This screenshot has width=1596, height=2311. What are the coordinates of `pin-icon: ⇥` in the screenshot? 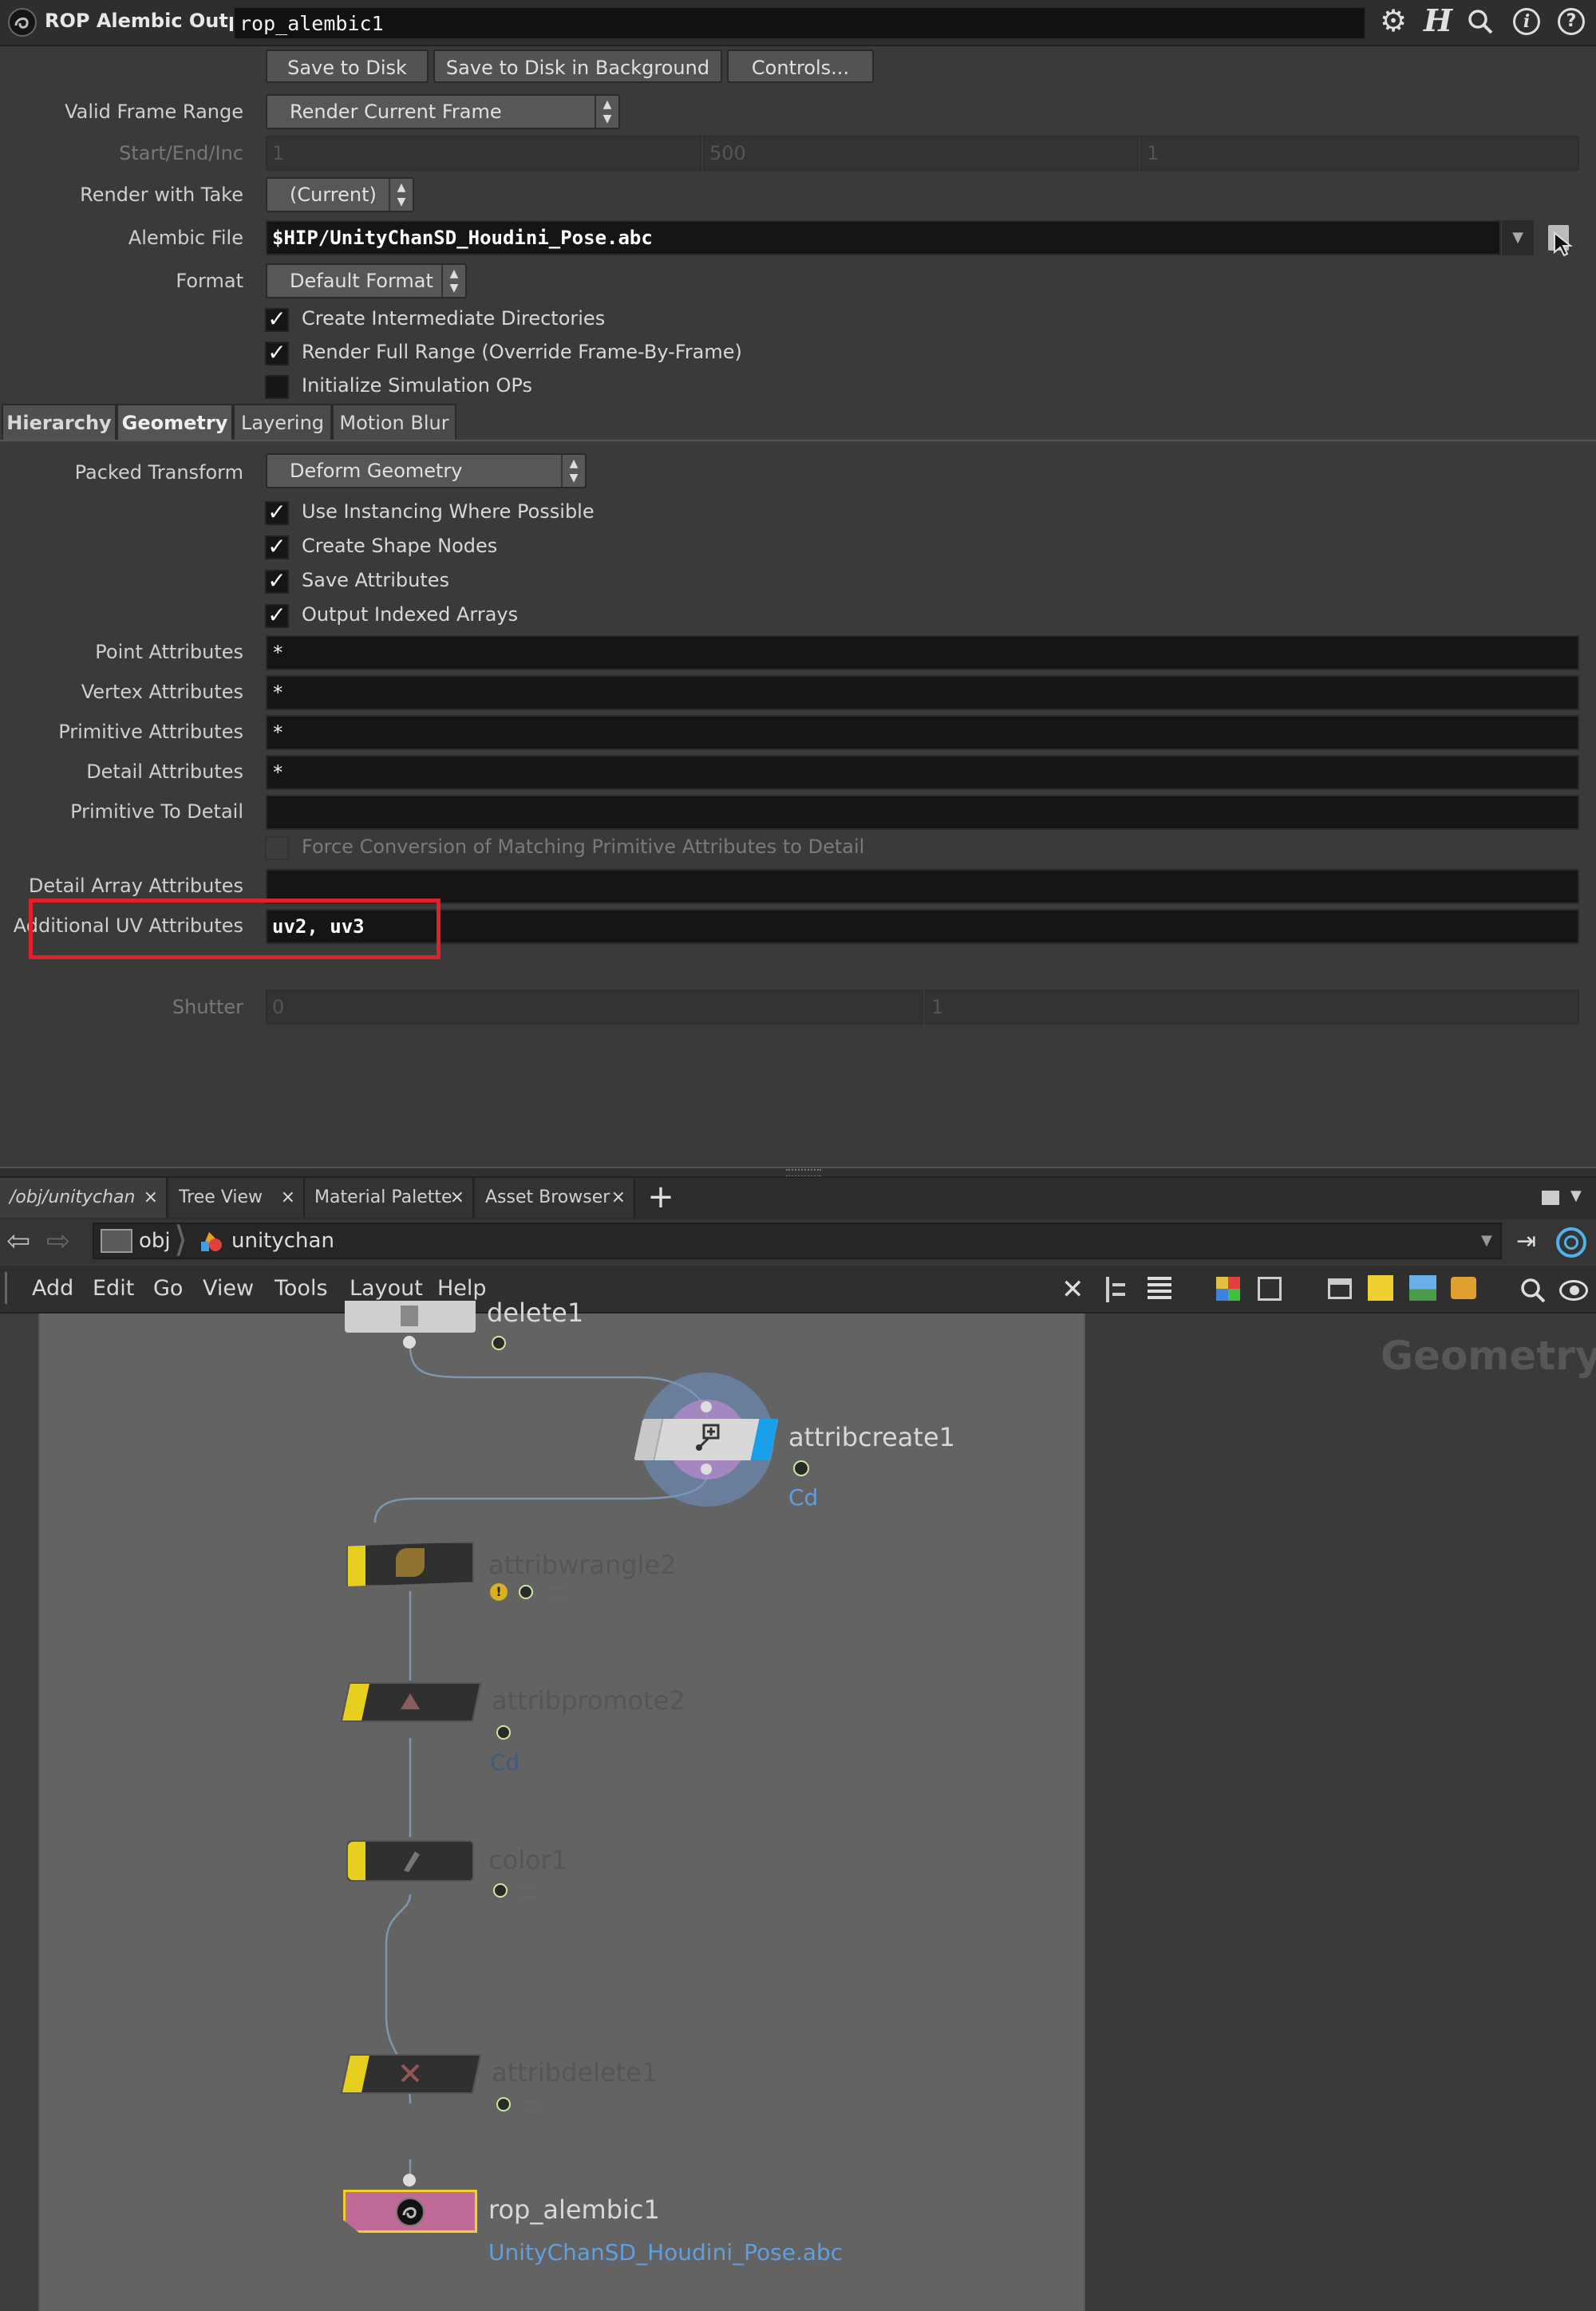 It's located at (1526, 1242).